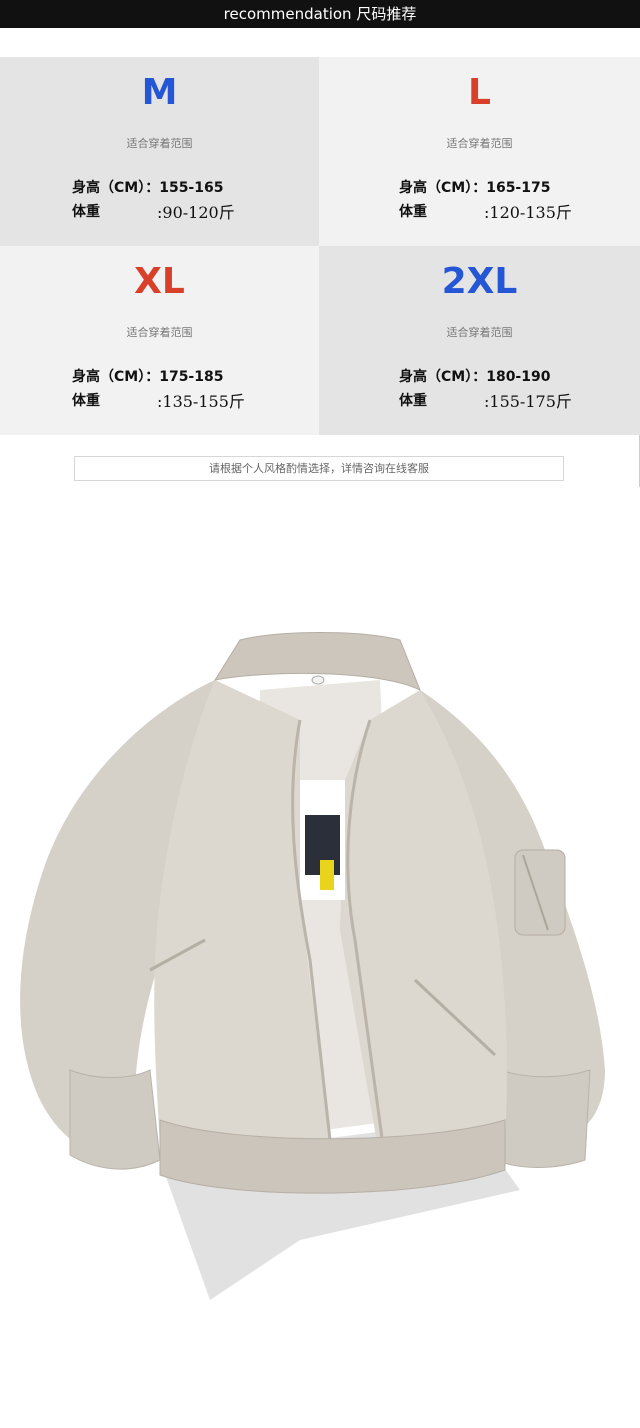  I want to click on size-advice-note: 请根据个人风格酌情选择，详情咨询在线客服, so click(319, 468).